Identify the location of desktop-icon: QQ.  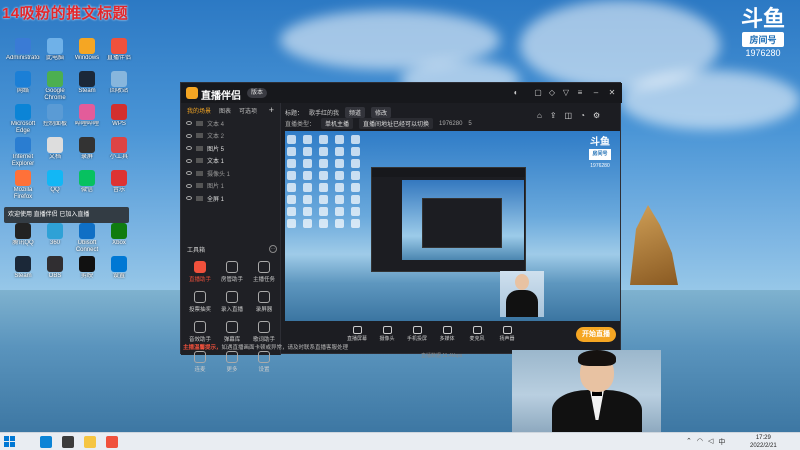
(55, 185).